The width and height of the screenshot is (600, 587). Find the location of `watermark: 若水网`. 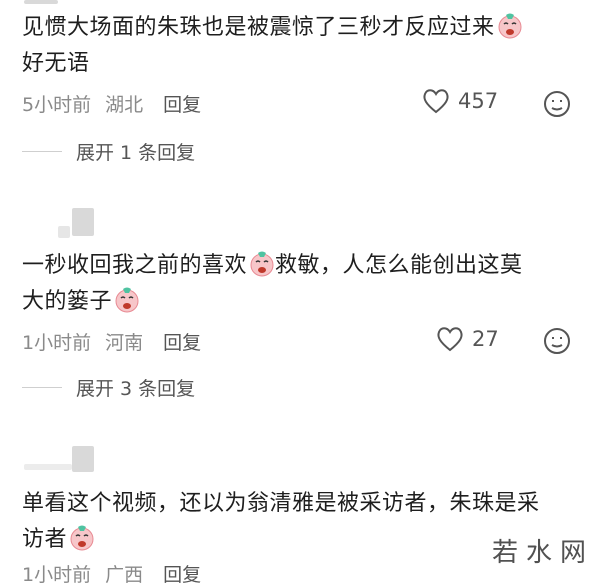

watermark: 若水网 is located at coordinates (543, 553).